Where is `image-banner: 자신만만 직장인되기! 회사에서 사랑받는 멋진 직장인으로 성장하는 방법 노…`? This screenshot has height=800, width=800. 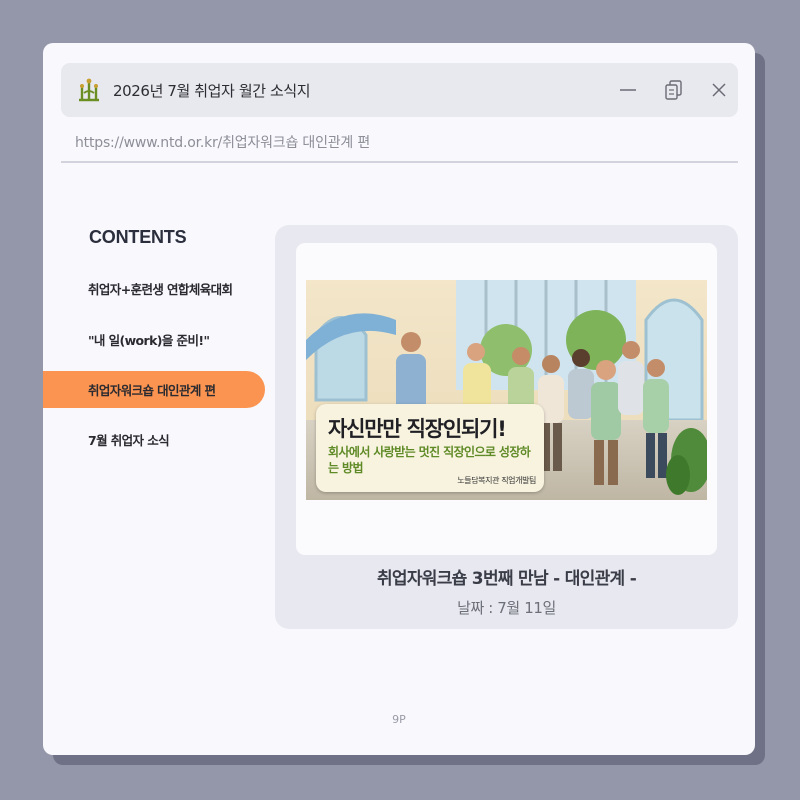
image-banner: 자신만만 직장인되기! 회사에서 사랑받는 멋진 직장인으로 성장하는 방법 노… is located at coordinates (430, 448).